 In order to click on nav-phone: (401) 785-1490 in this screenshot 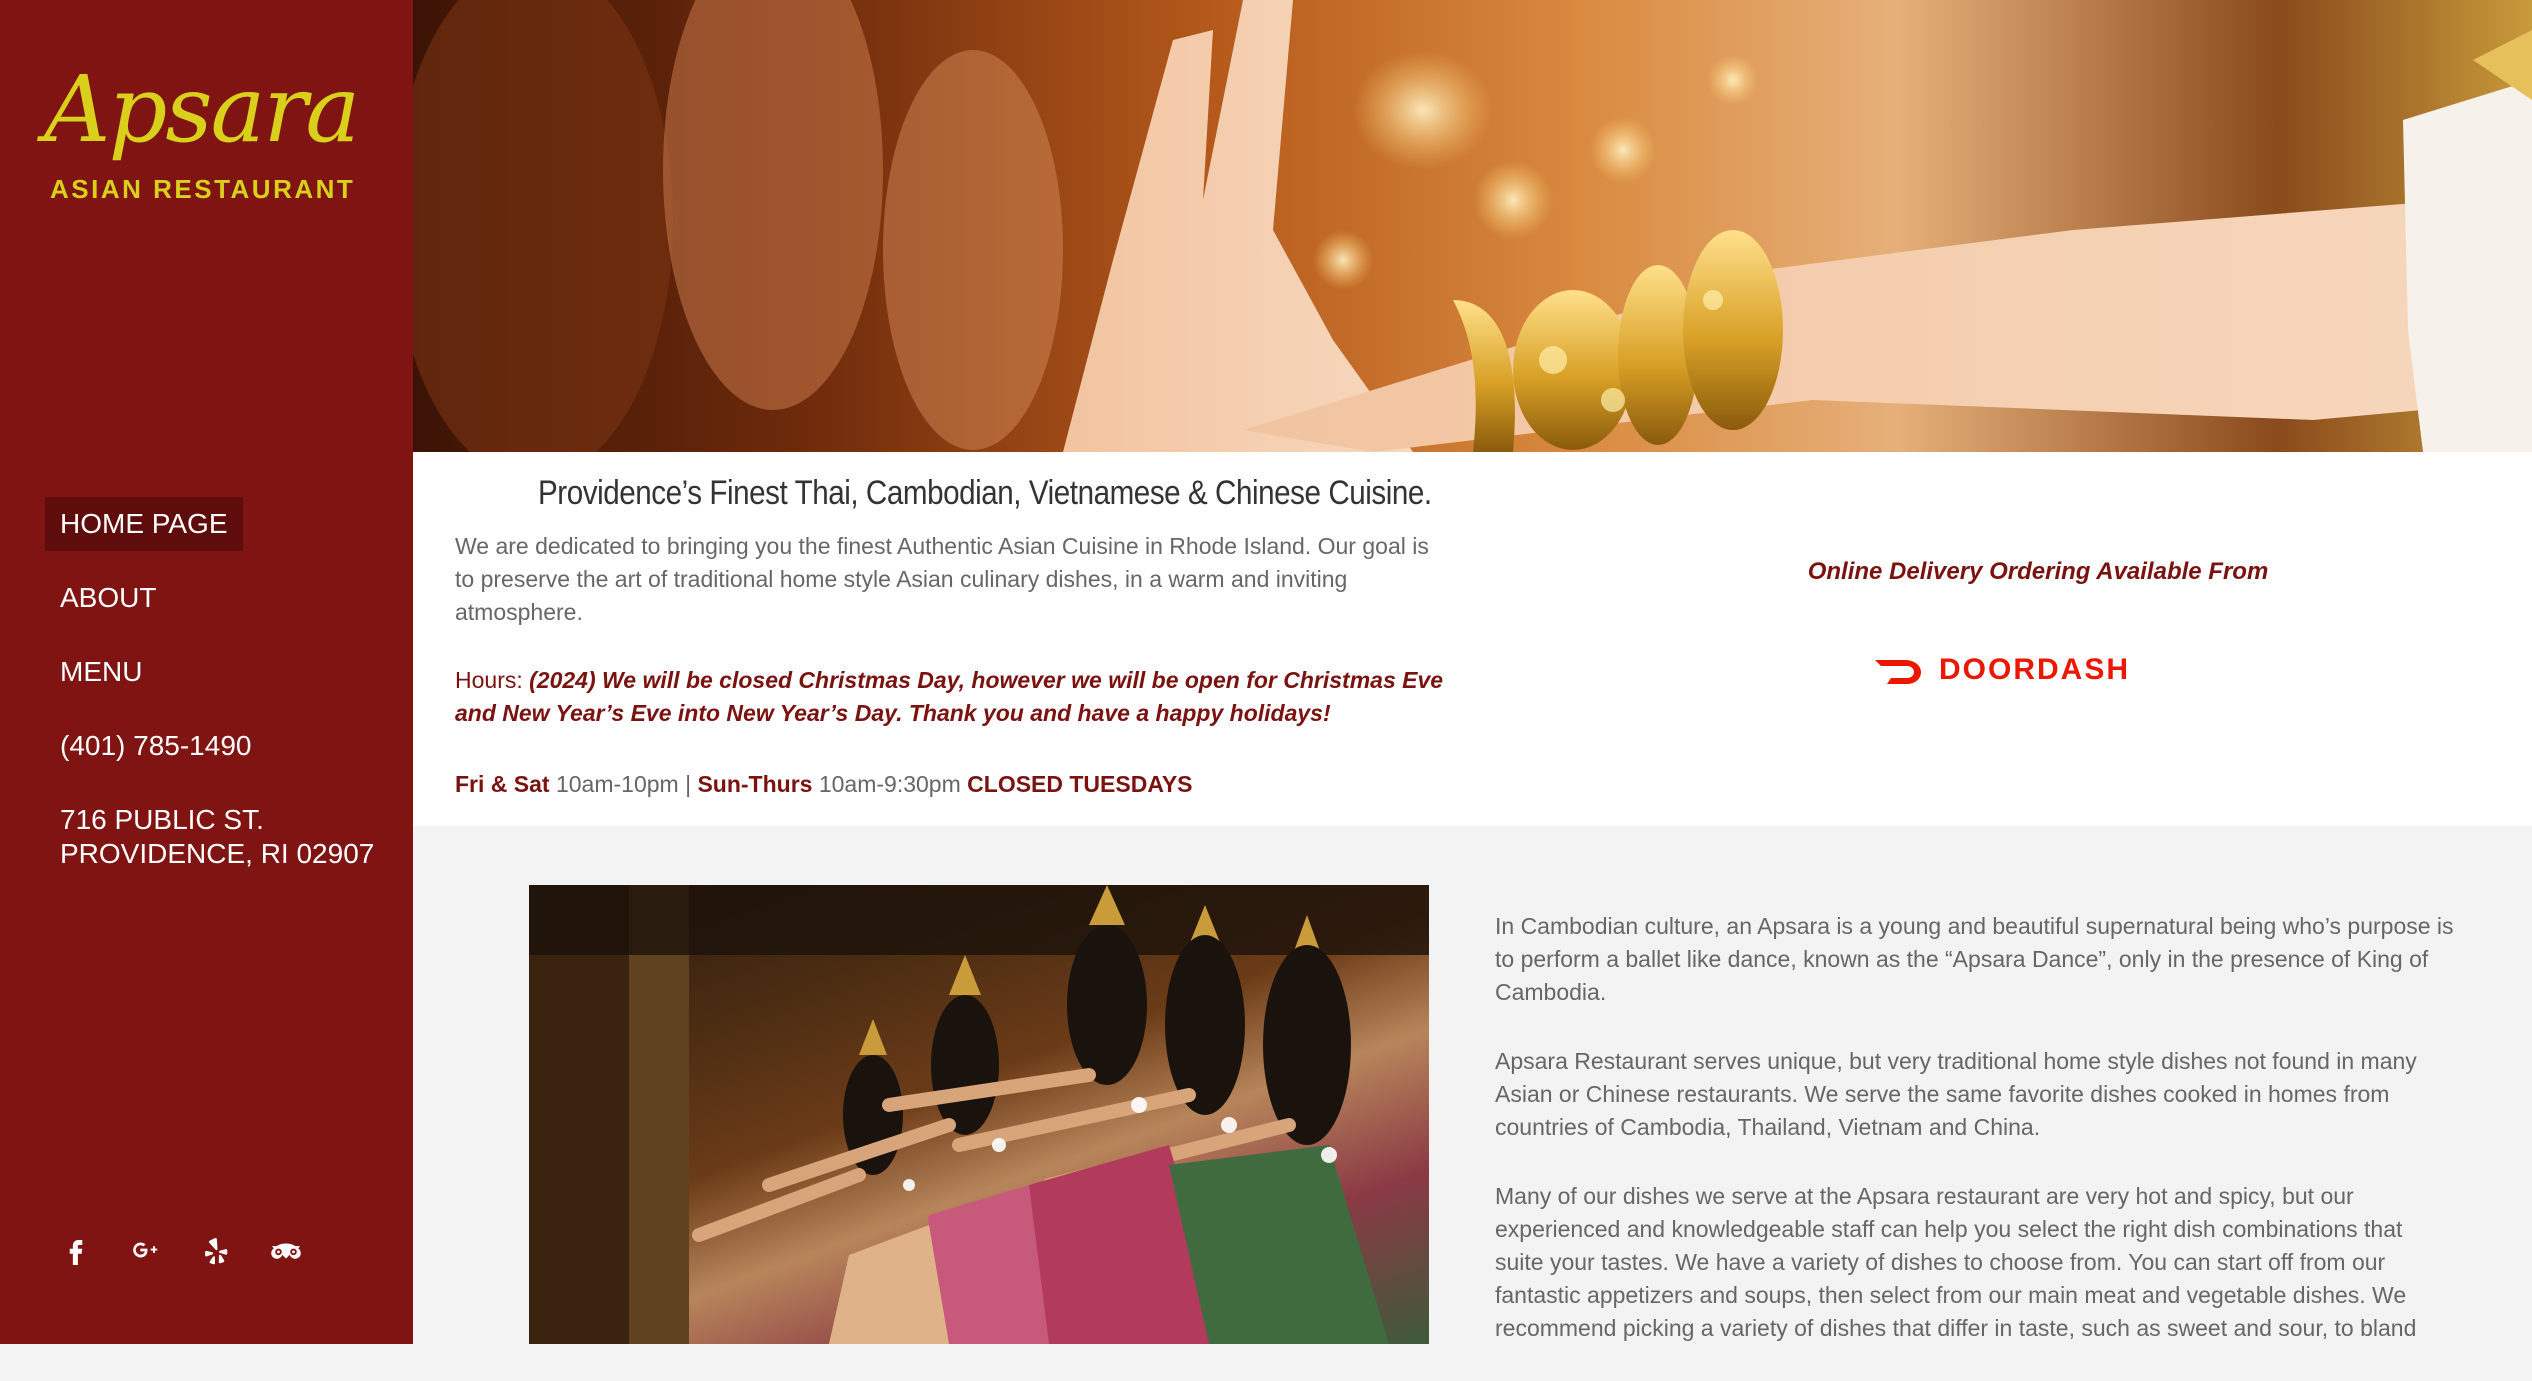, I will do `click(217, 746)`.